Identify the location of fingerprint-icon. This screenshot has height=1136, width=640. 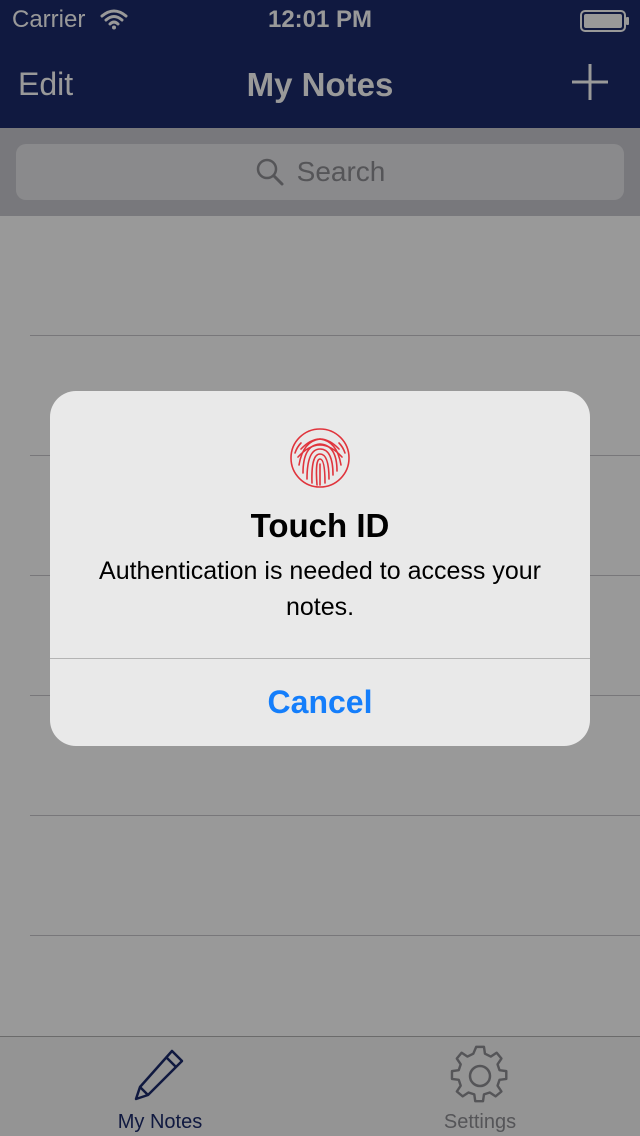
(320, 458).